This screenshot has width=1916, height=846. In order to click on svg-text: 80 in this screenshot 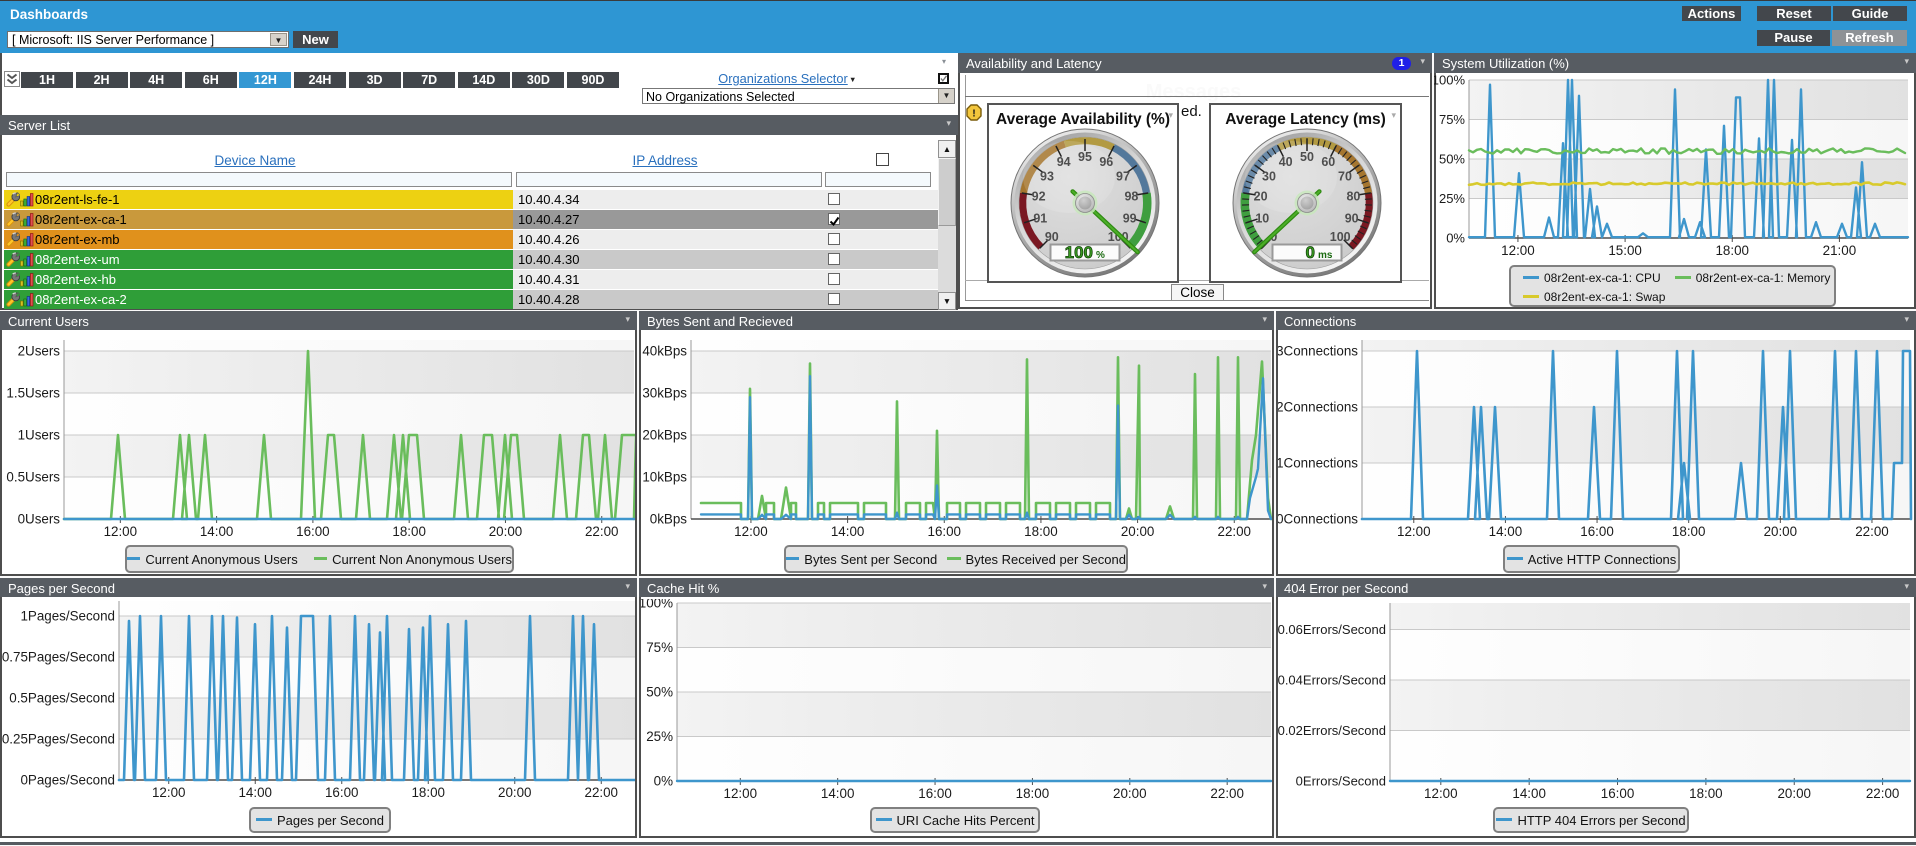, I will do `click(1353, 197)`.